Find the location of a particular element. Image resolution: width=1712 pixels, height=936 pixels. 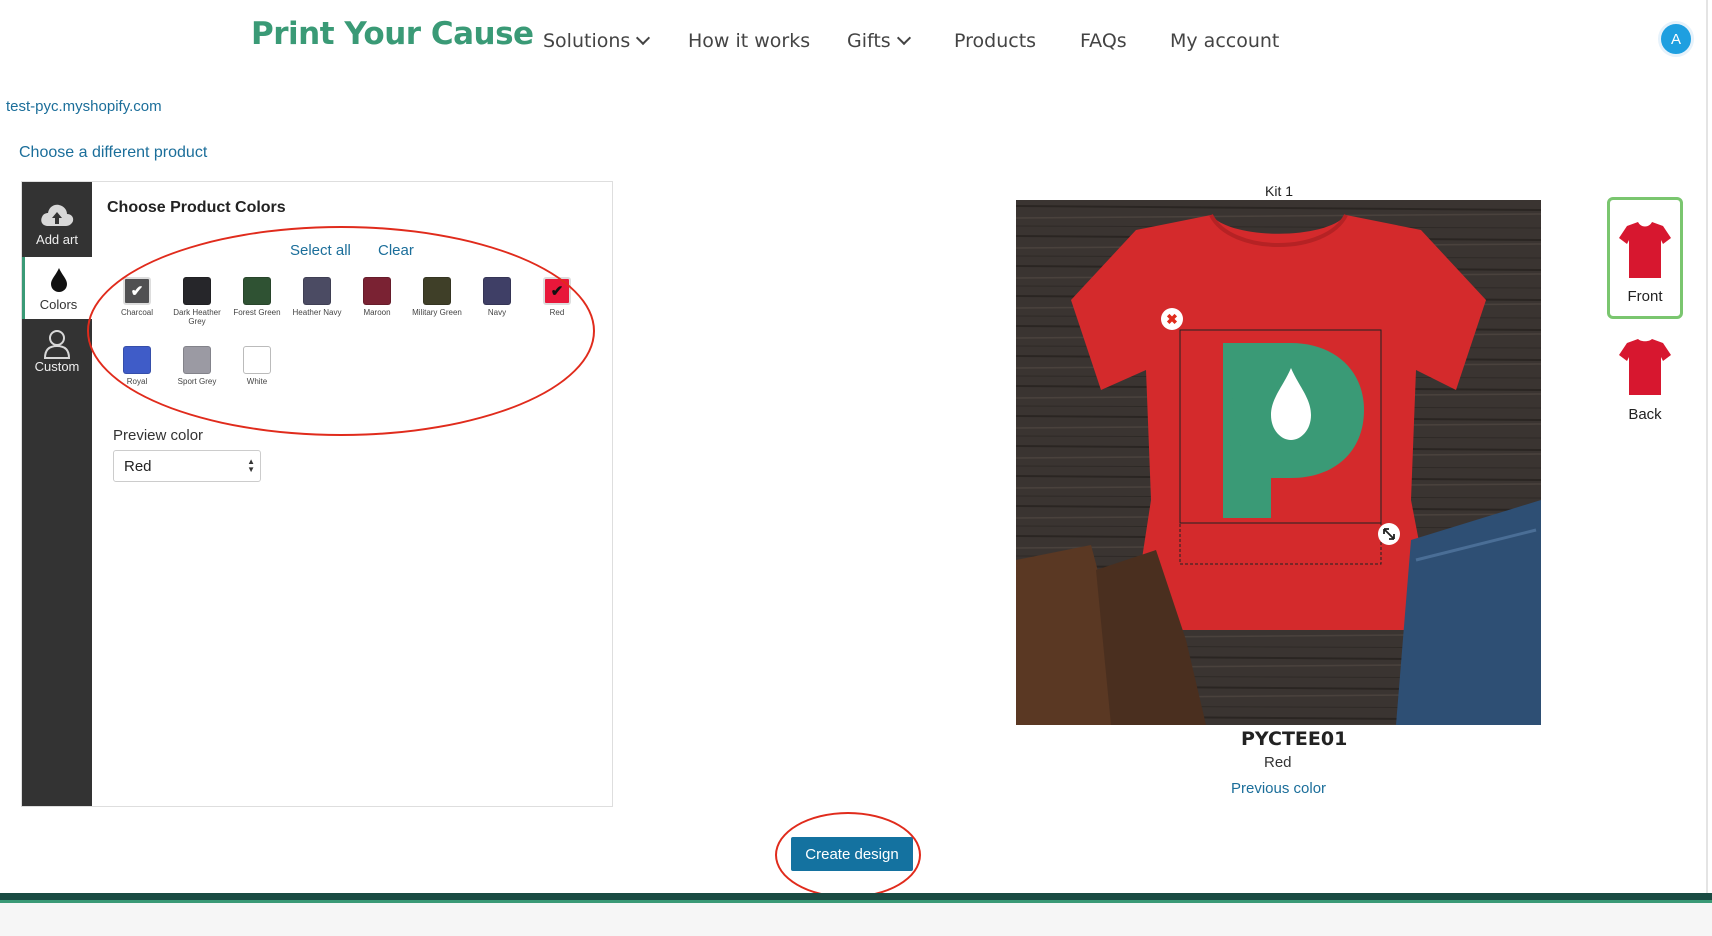

sidebar-item-label: Colors is located at coordinates (58, 304).